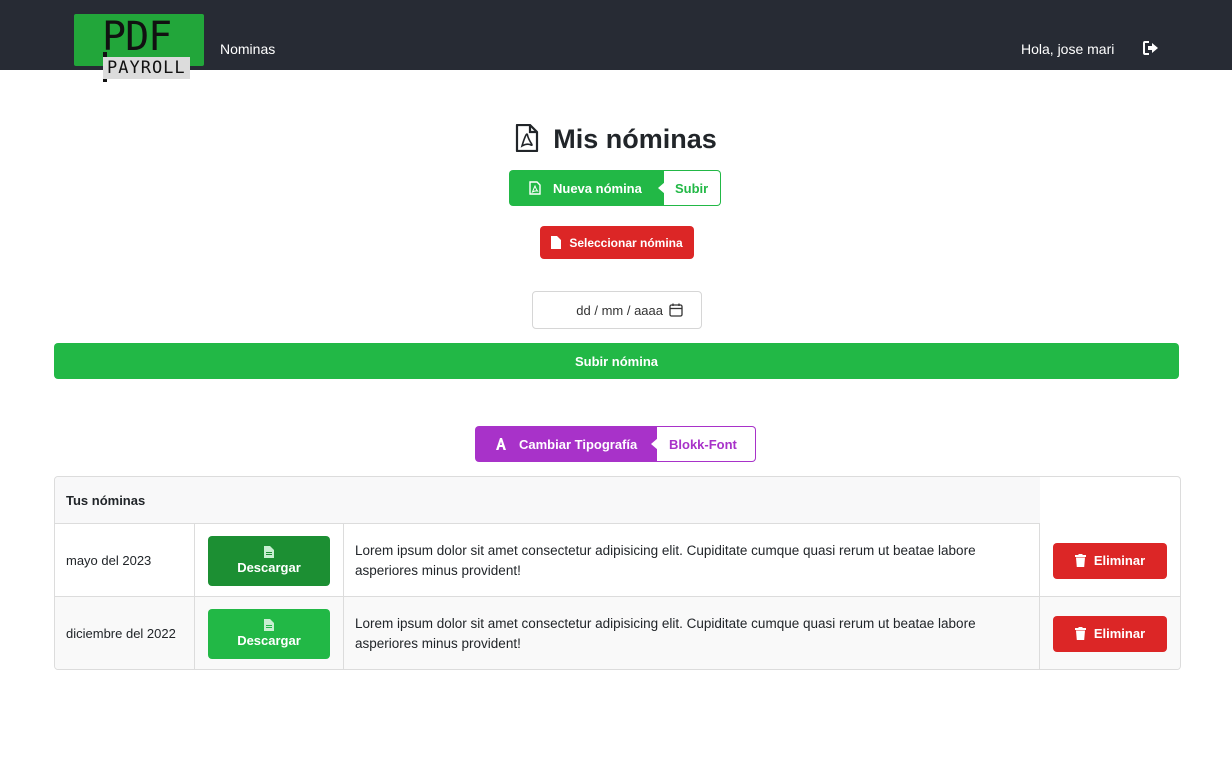 The width and height of the screenshot is (1232, 784). I want to click on payroll-date: mayo del 2023, so click(125, 560).